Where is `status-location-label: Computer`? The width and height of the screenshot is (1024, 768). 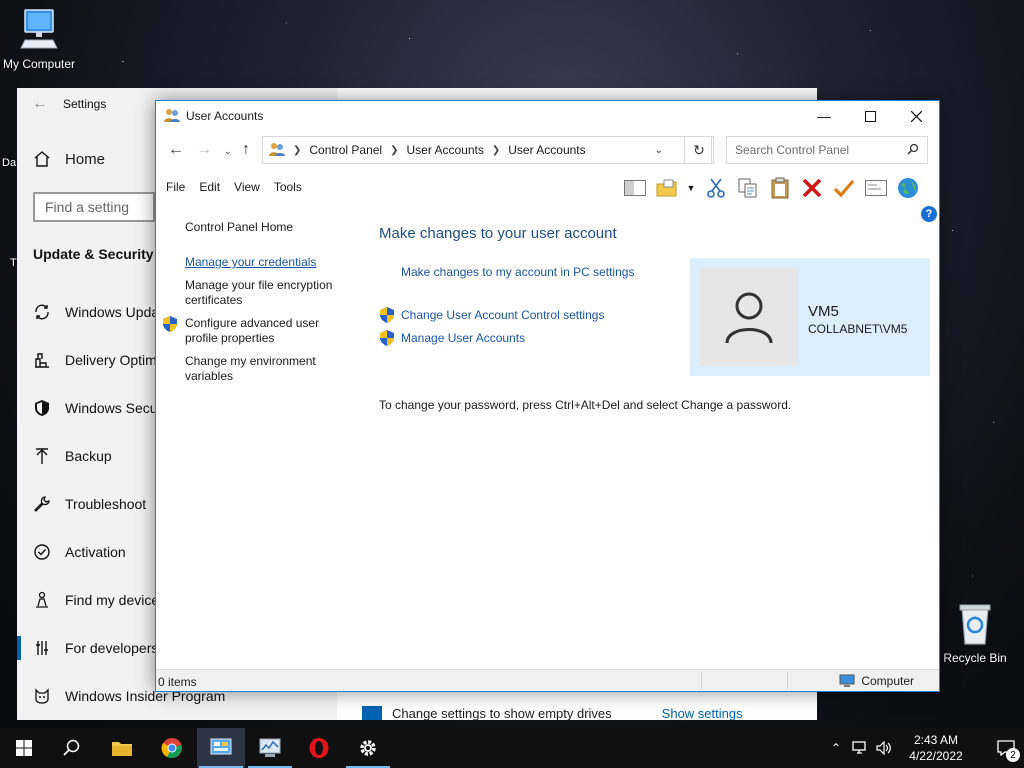
status-location-label: Computer is located at coordinates (887, 681).